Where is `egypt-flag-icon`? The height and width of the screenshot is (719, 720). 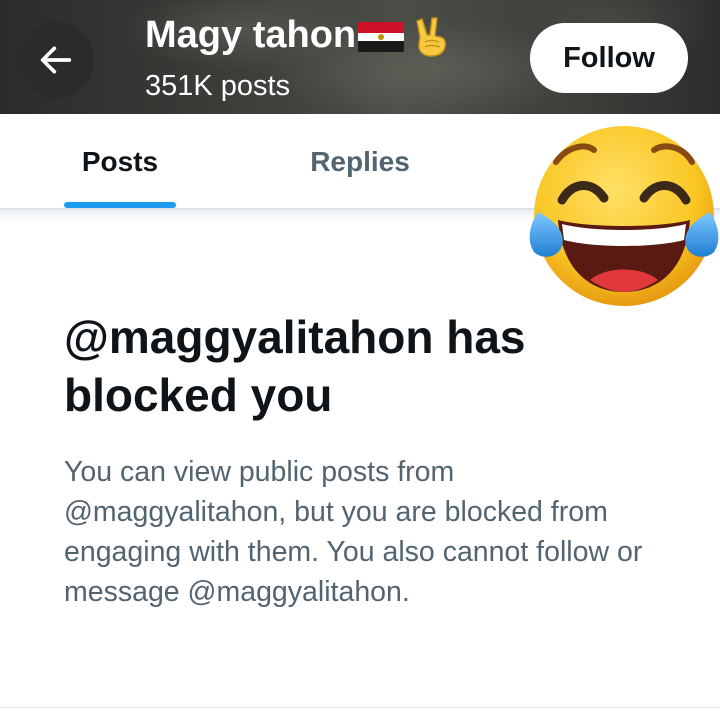 egypt-flag-icon is located at coordinates (381, 36).